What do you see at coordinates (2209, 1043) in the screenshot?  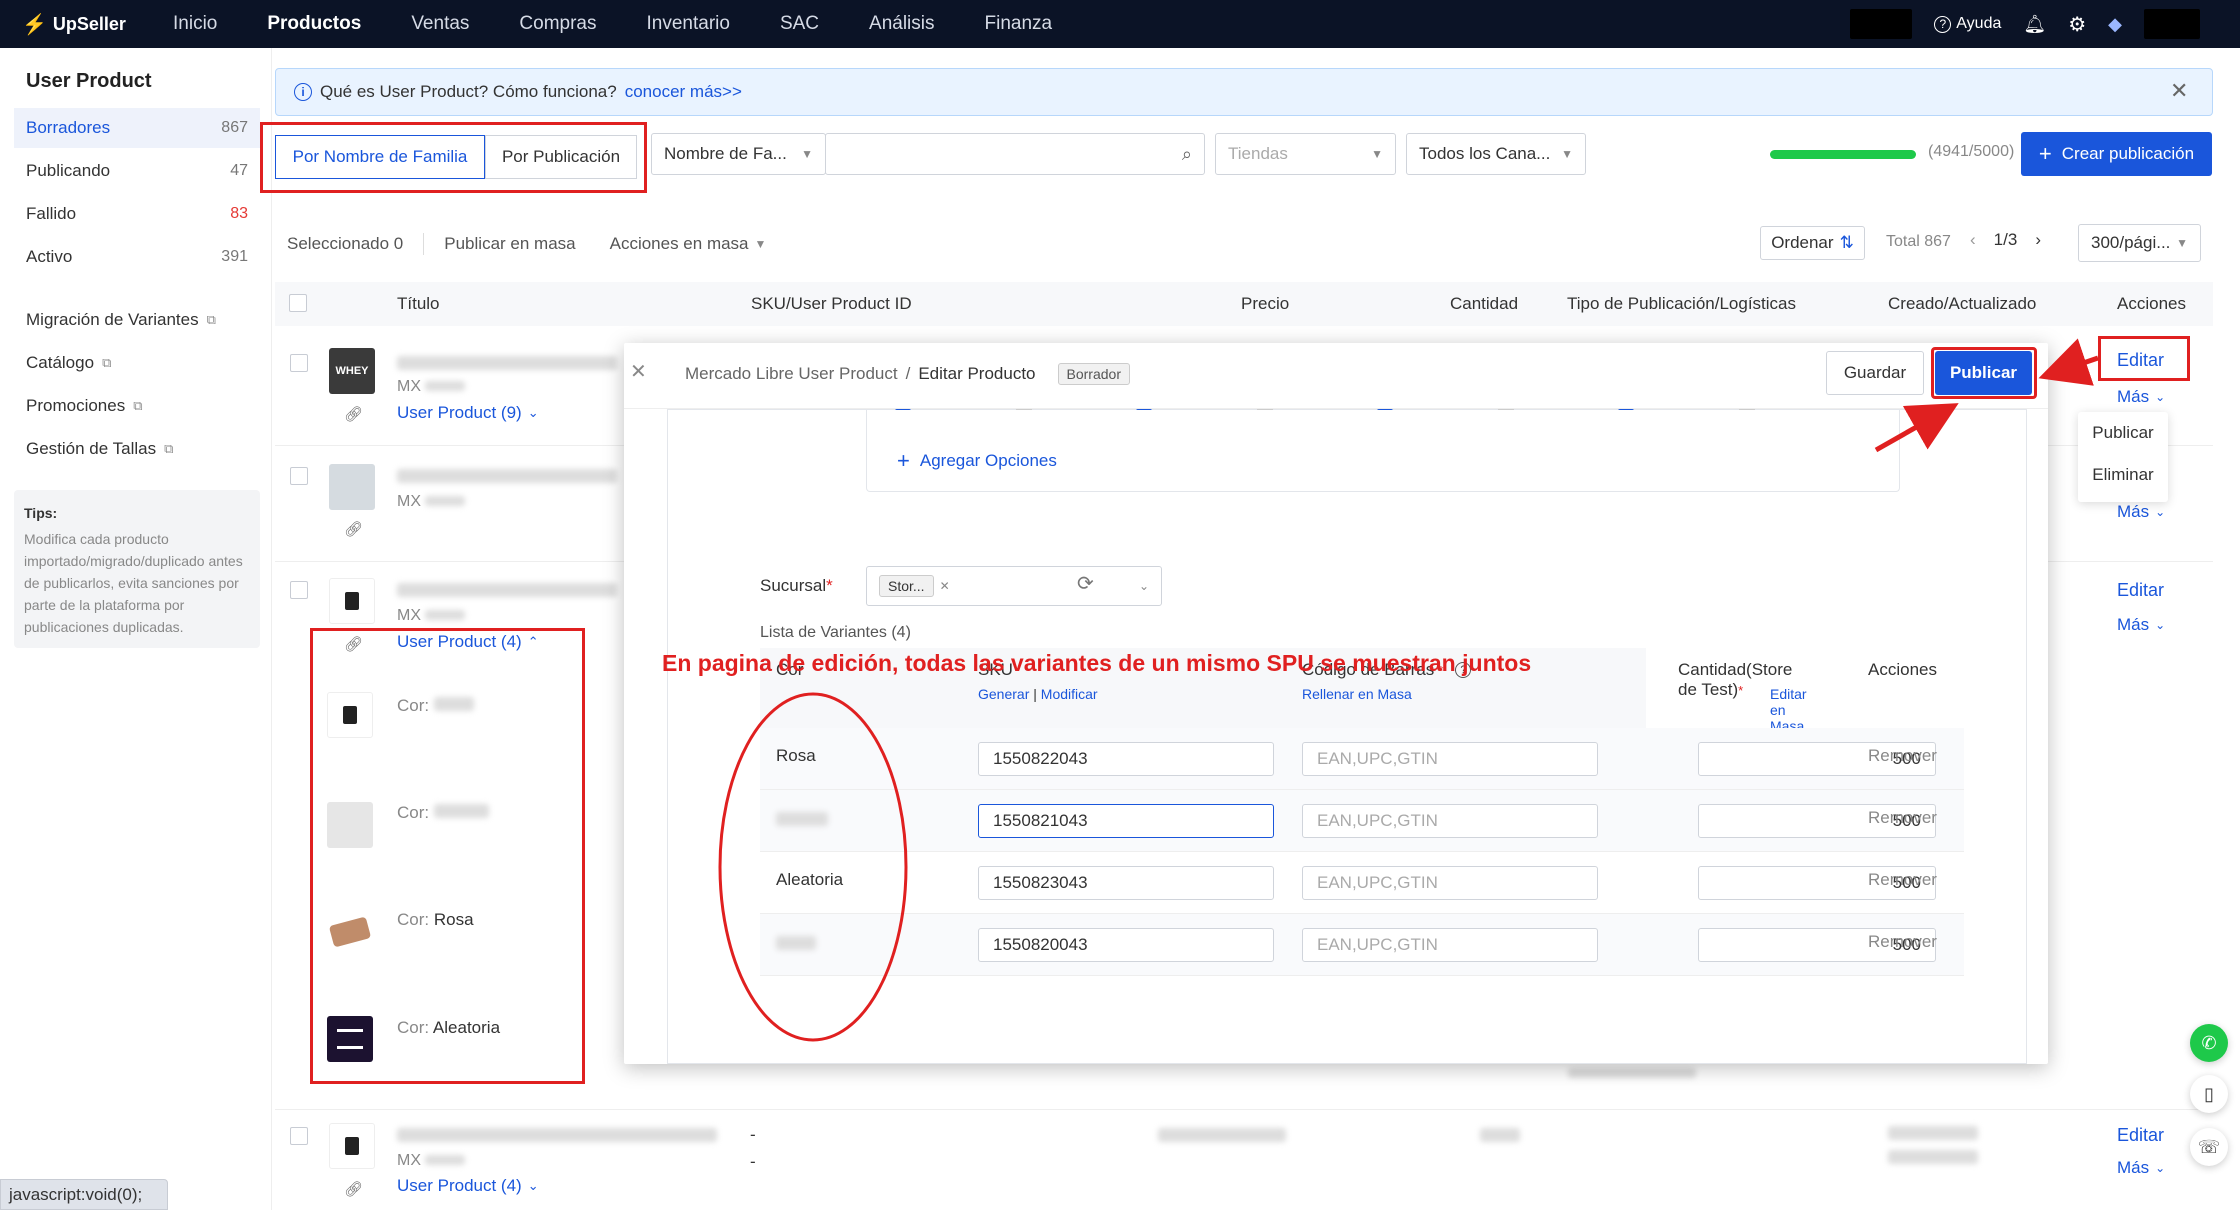 I see `chat-icon: ✆` at bounding box center [2209, 1043].